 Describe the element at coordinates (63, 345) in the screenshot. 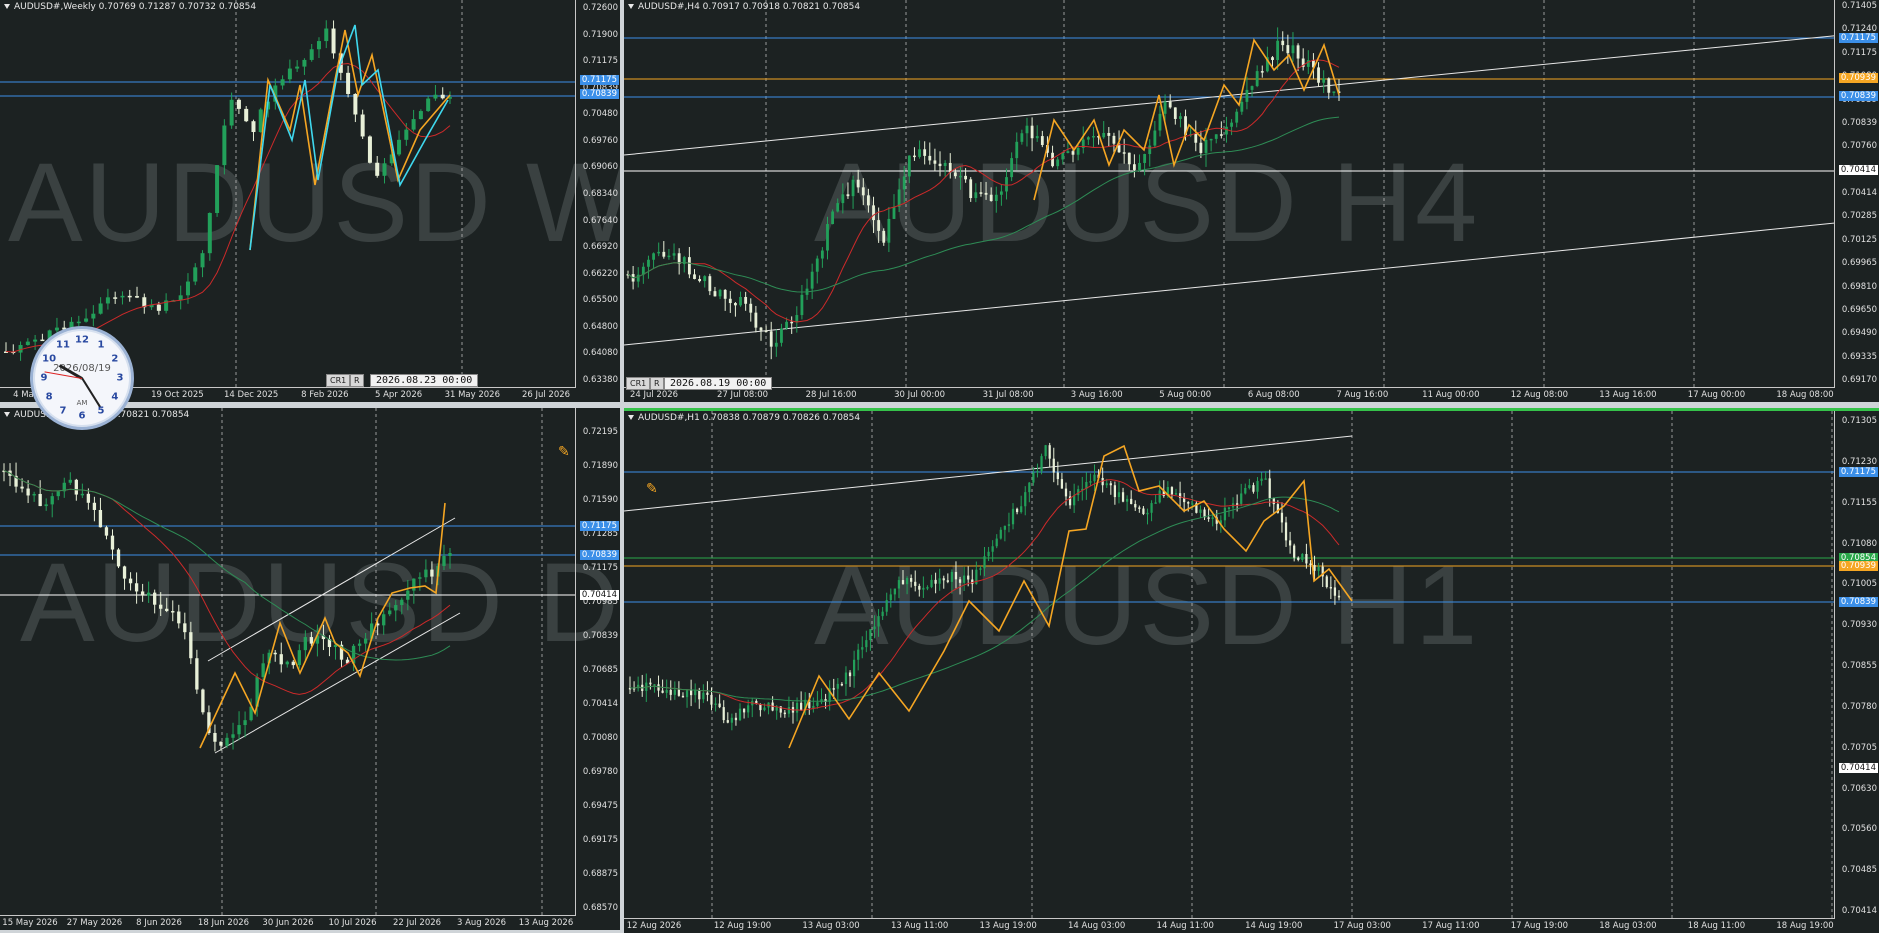

I see `clock-number: 11` at that location.